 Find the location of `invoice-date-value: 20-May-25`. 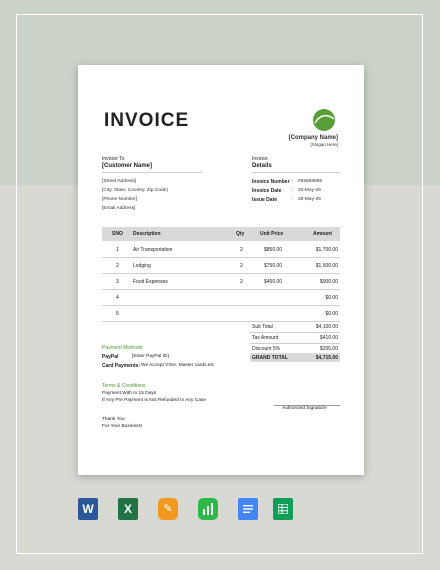

invoice-date-value: 20-May-25 is located at coordinates (309, 190).